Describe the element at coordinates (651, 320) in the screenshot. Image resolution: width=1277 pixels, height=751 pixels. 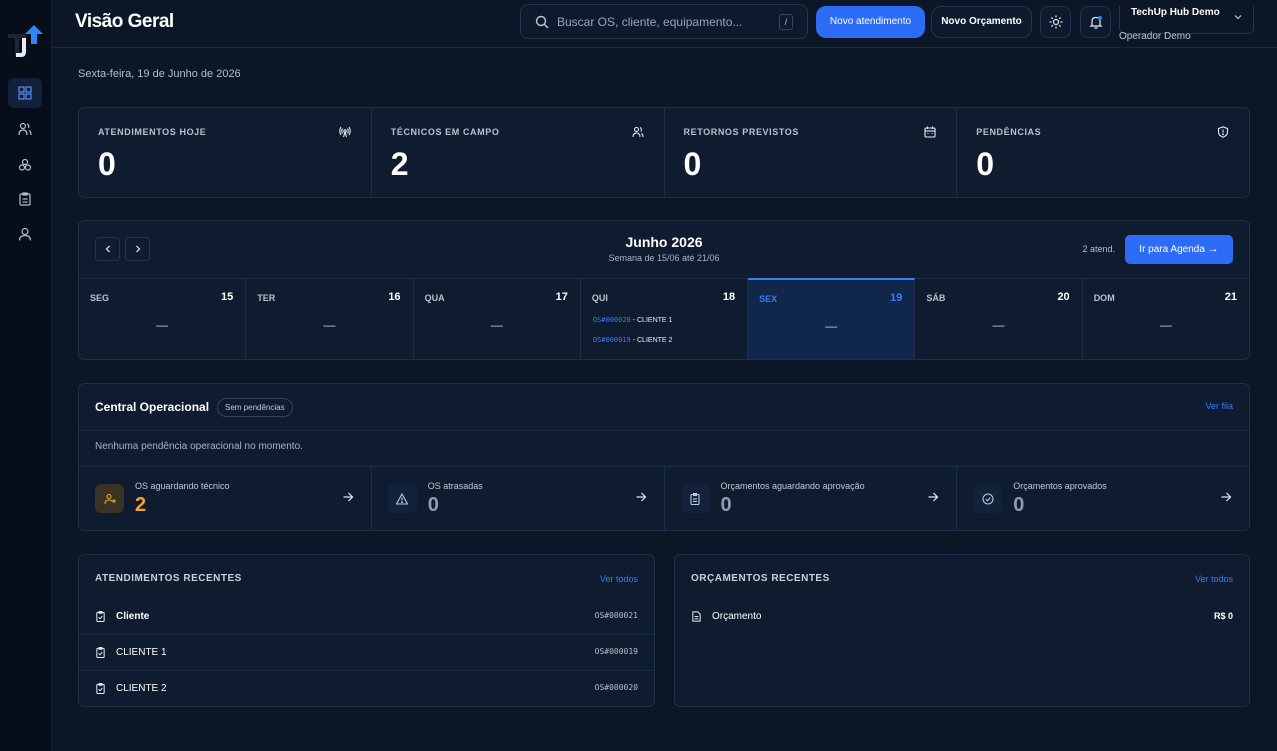
I see `event-client: - CLIENTE 1` at that location.